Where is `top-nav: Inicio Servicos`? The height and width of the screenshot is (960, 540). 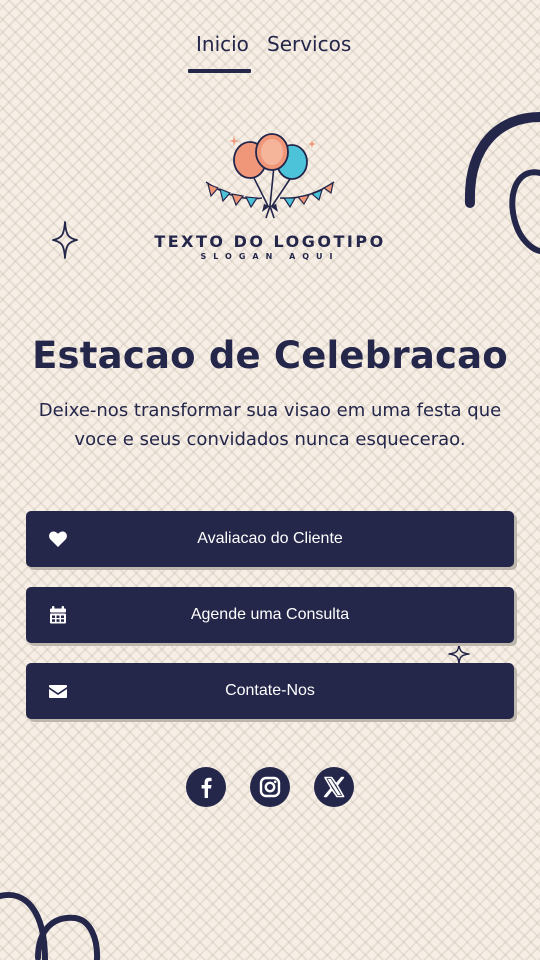 top-nav: Inicio Servicos is located at coordinates (270, 53).